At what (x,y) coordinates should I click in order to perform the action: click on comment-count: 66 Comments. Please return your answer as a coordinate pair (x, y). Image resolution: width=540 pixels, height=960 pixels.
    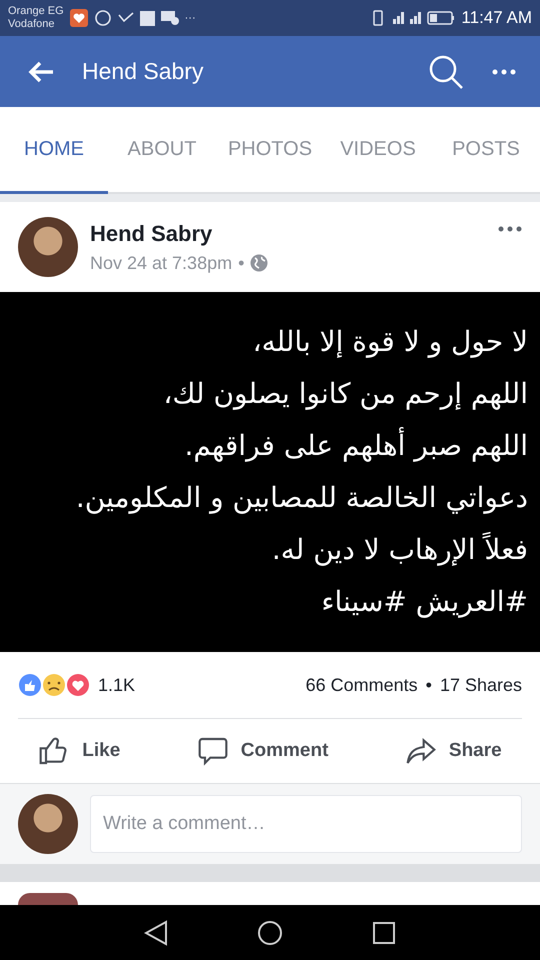
    Looking at the image, I should click on (362, 685).